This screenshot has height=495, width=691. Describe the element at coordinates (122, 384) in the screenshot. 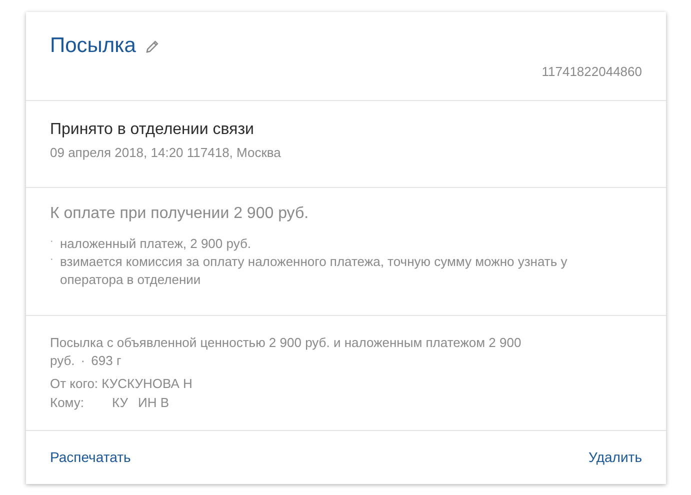

I see `sender-text: От кого: КУСКУНОВА Н` at that location.